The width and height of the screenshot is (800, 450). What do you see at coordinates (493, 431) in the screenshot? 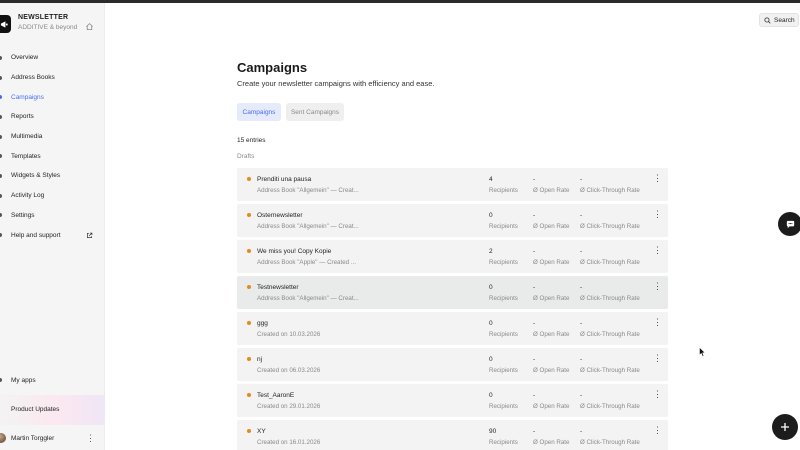
I see `recipients-count: 90` at bounding box center [493, 431].